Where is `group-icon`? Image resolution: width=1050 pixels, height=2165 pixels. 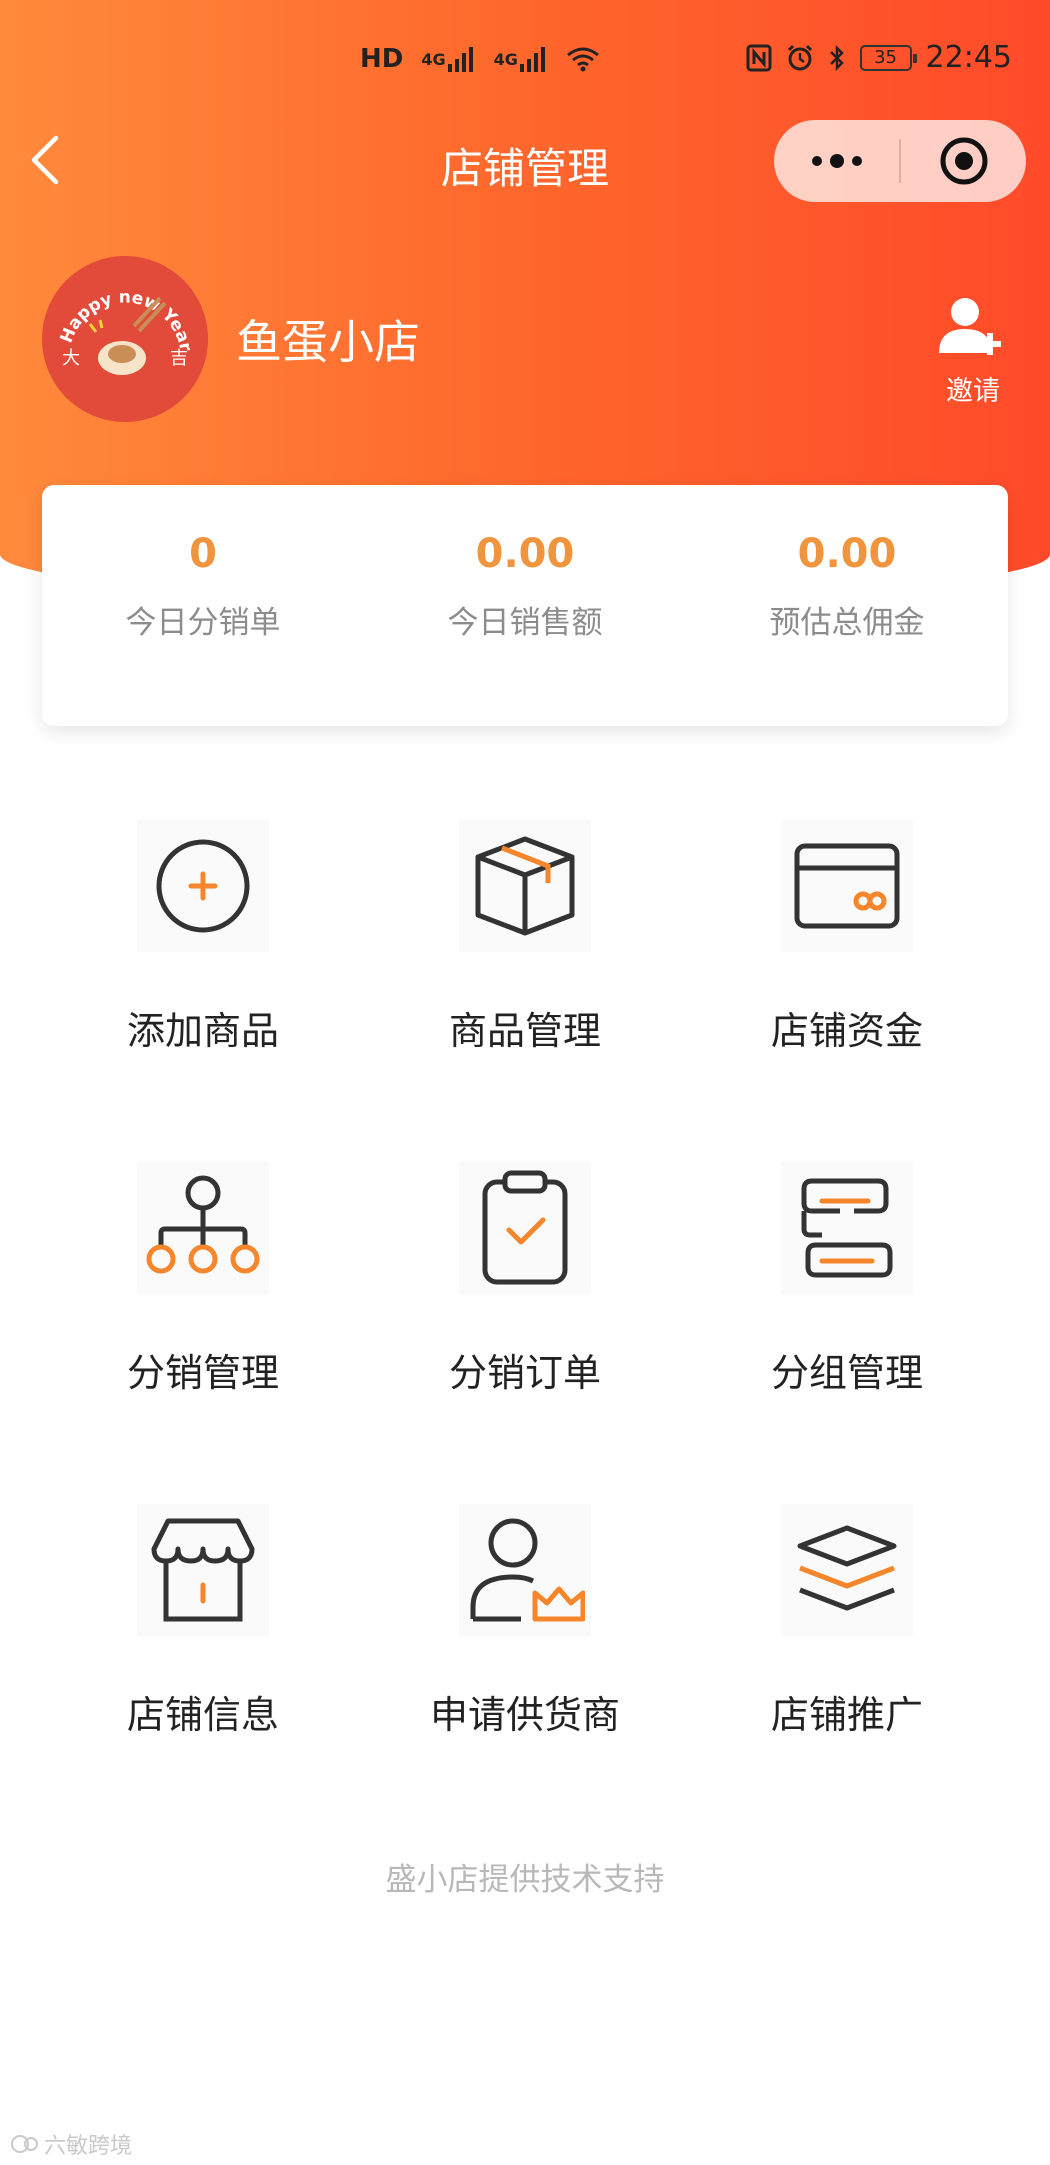
group-icon is located at coordinates (847, 1228).